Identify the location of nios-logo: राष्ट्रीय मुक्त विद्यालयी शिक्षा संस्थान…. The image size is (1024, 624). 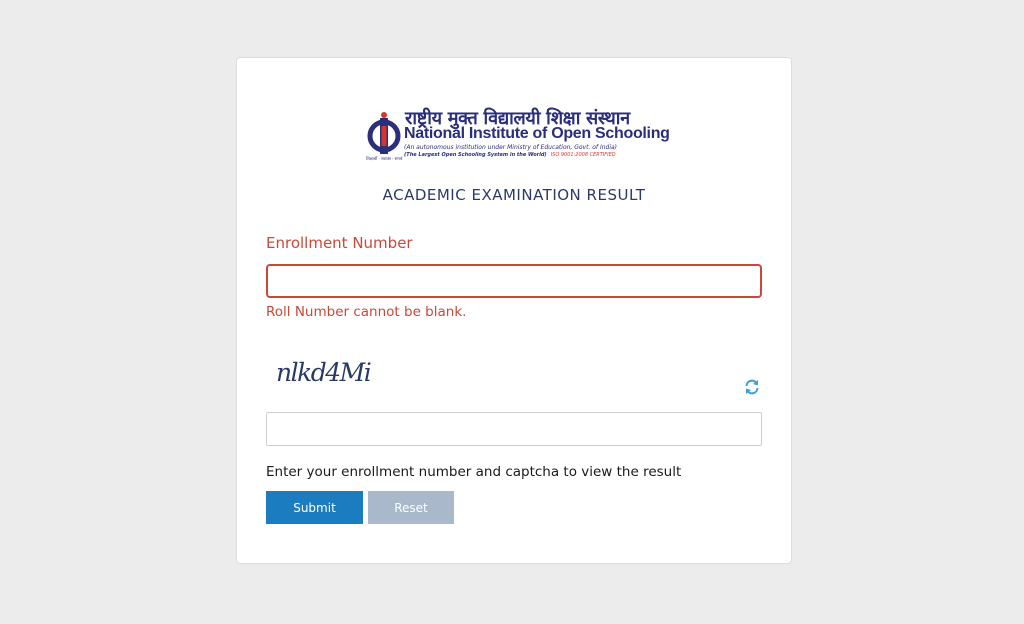
(518, 135).